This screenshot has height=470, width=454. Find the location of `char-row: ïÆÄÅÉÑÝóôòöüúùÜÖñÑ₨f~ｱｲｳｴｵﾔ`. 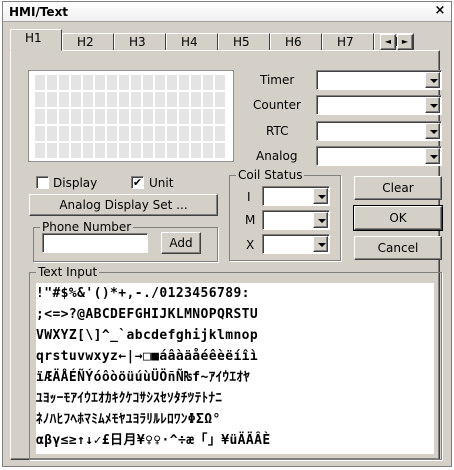

char-row: ïÆÄÅÉÑÝóôòöüúùÜÖñÑ₨f~ｱｲｳｴｵﾔ is located at coordinates (143, 377).